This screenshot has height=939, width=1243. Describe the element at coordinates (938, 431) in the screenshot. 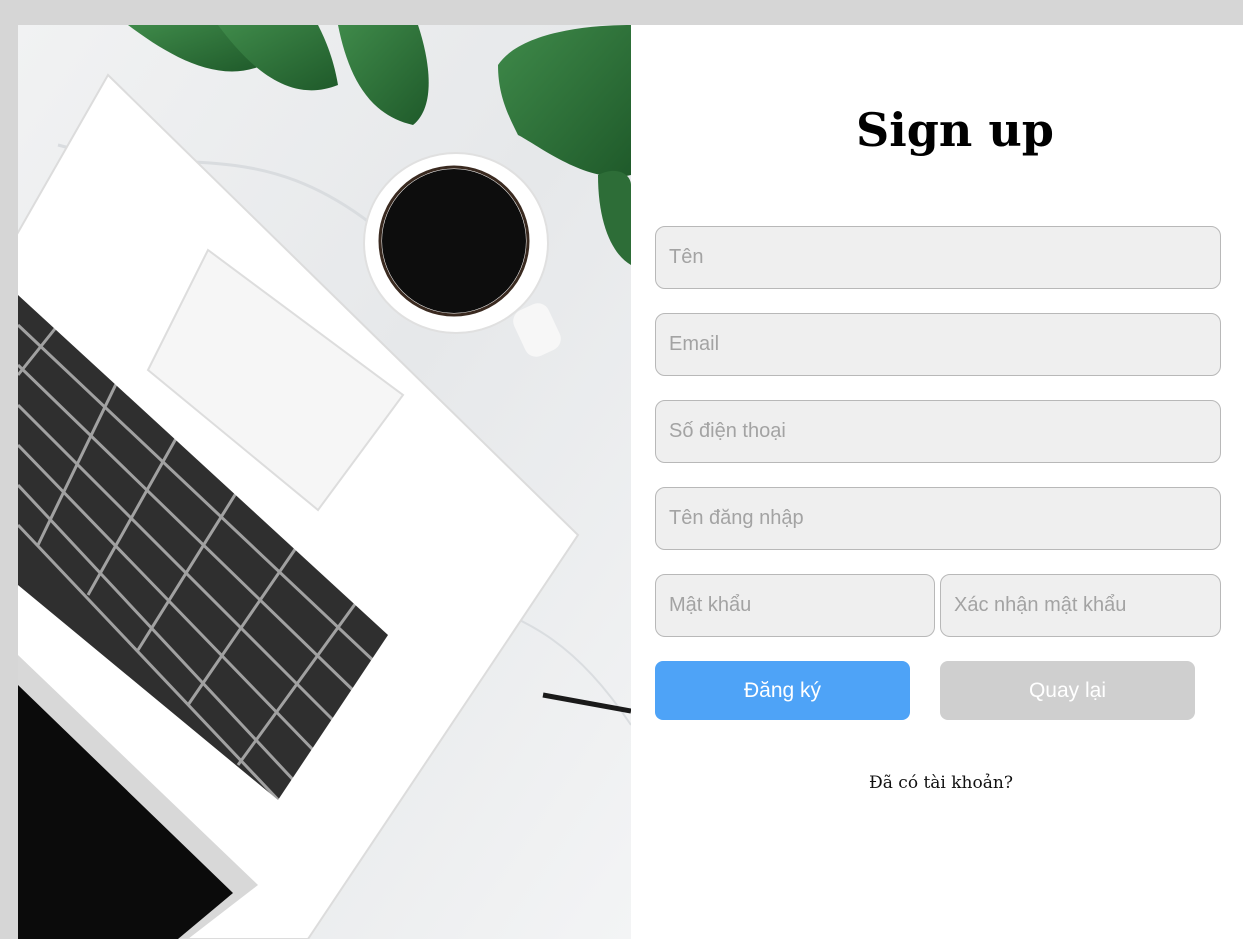

I see `phone-input` at that location.